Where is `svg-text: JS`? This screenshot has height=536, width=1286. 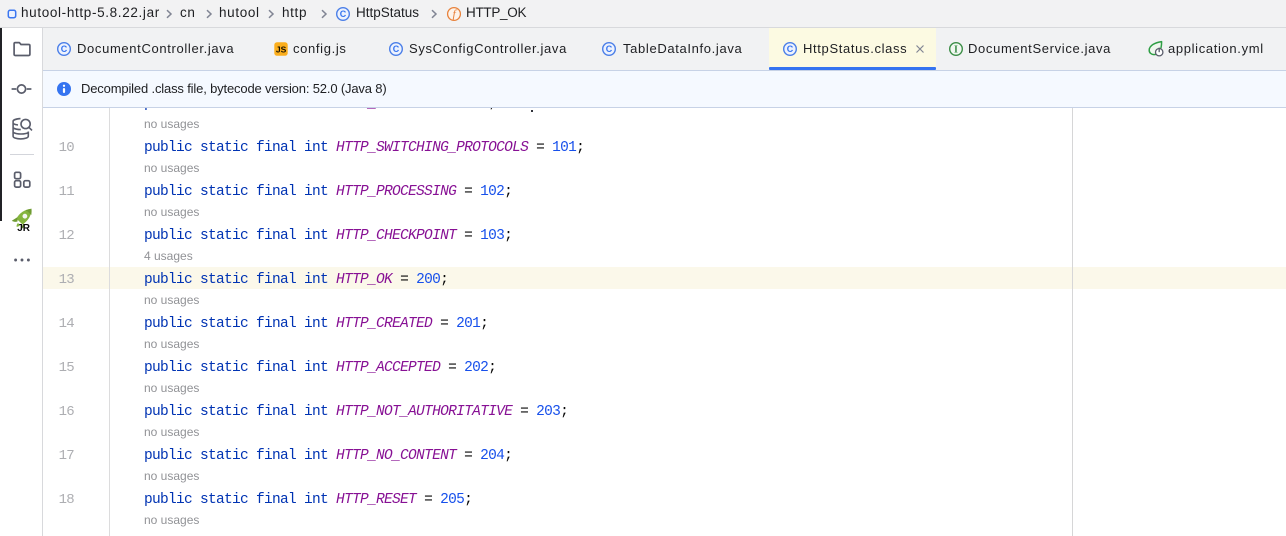
svg-text: JS is located at coordinates (281, 50).